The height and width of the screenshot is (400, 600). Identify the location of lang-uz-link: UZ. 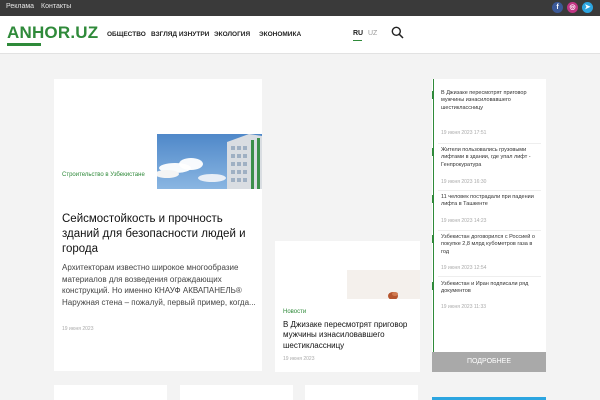
(372, 33).